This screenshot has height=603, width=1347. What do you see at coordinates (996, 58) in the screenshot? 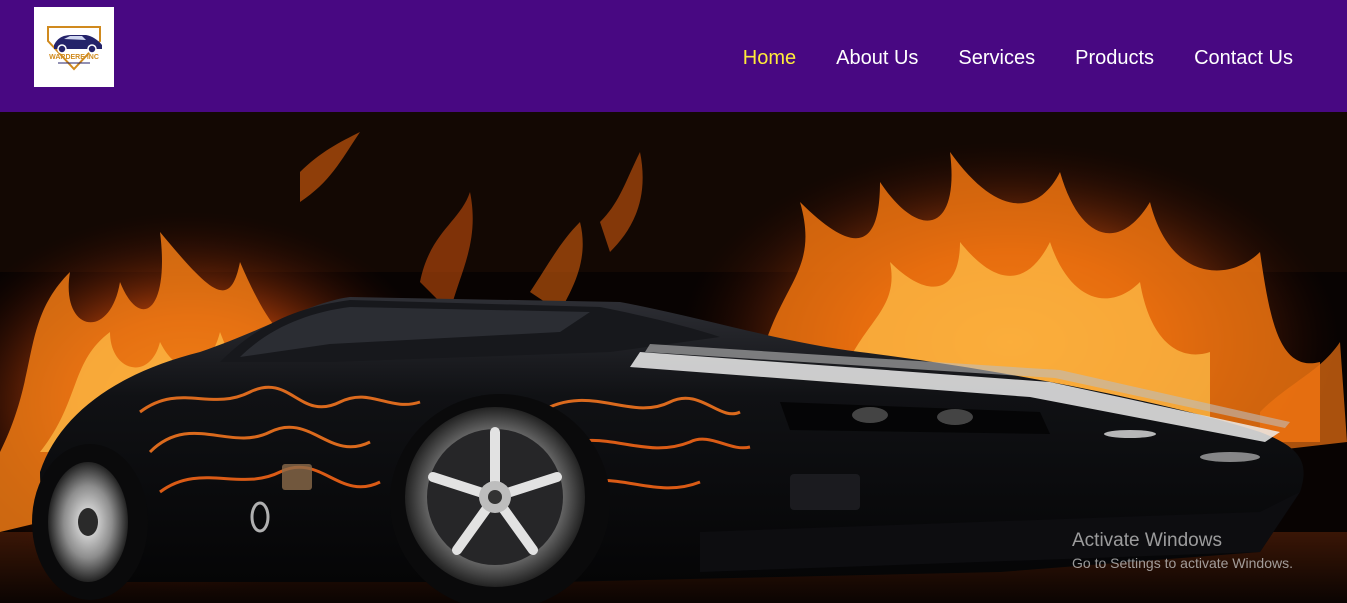
I see `nav-services: Services` at bounding box center [996, 58].